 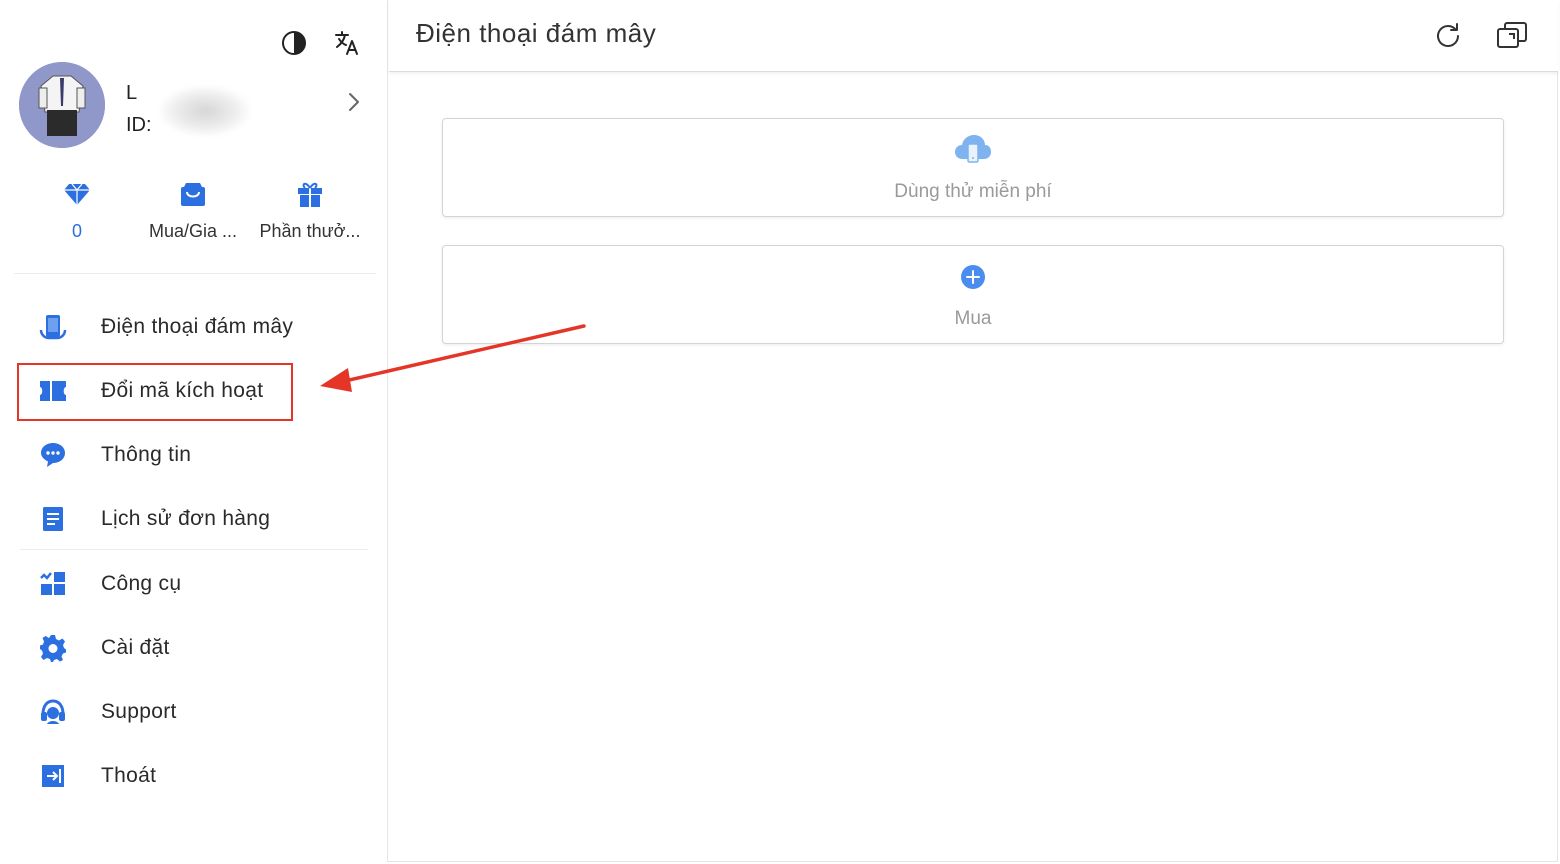 I want to click on nav-tools: Công cụ, so click(x=195, y=584).